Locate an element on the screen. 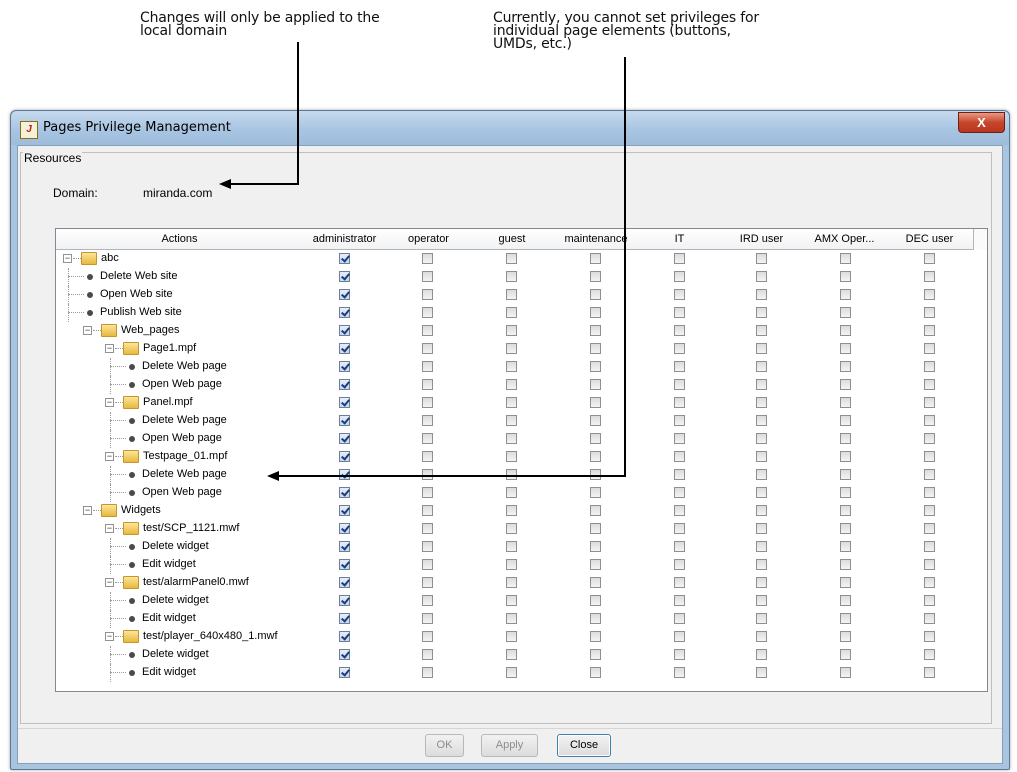 The width and height of the screenshot is (1017, 772). column-header: operator is located at coordinates (429, 239).